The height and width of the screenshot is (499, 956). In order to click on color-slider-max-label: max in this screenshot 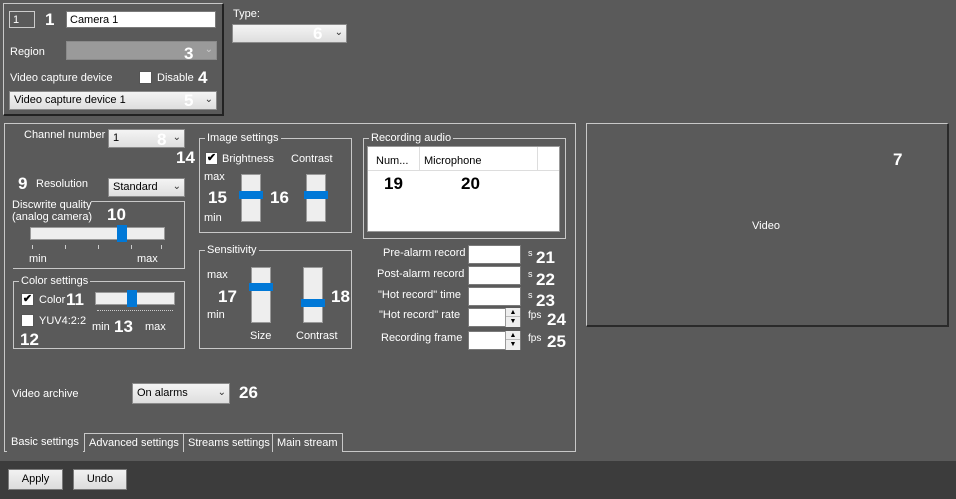, I will do `click(155, 327)`.